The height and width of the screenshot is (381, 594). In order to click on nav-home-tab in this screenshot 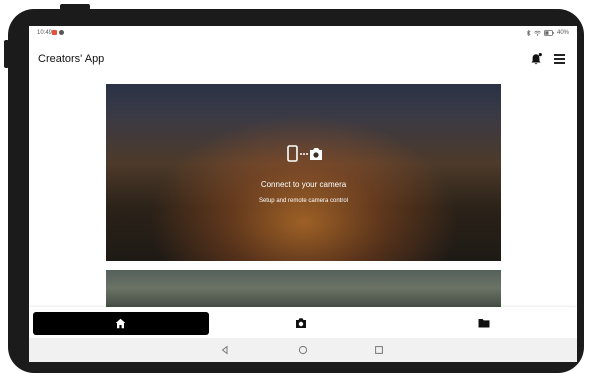, I will do `click(121, 323)`.